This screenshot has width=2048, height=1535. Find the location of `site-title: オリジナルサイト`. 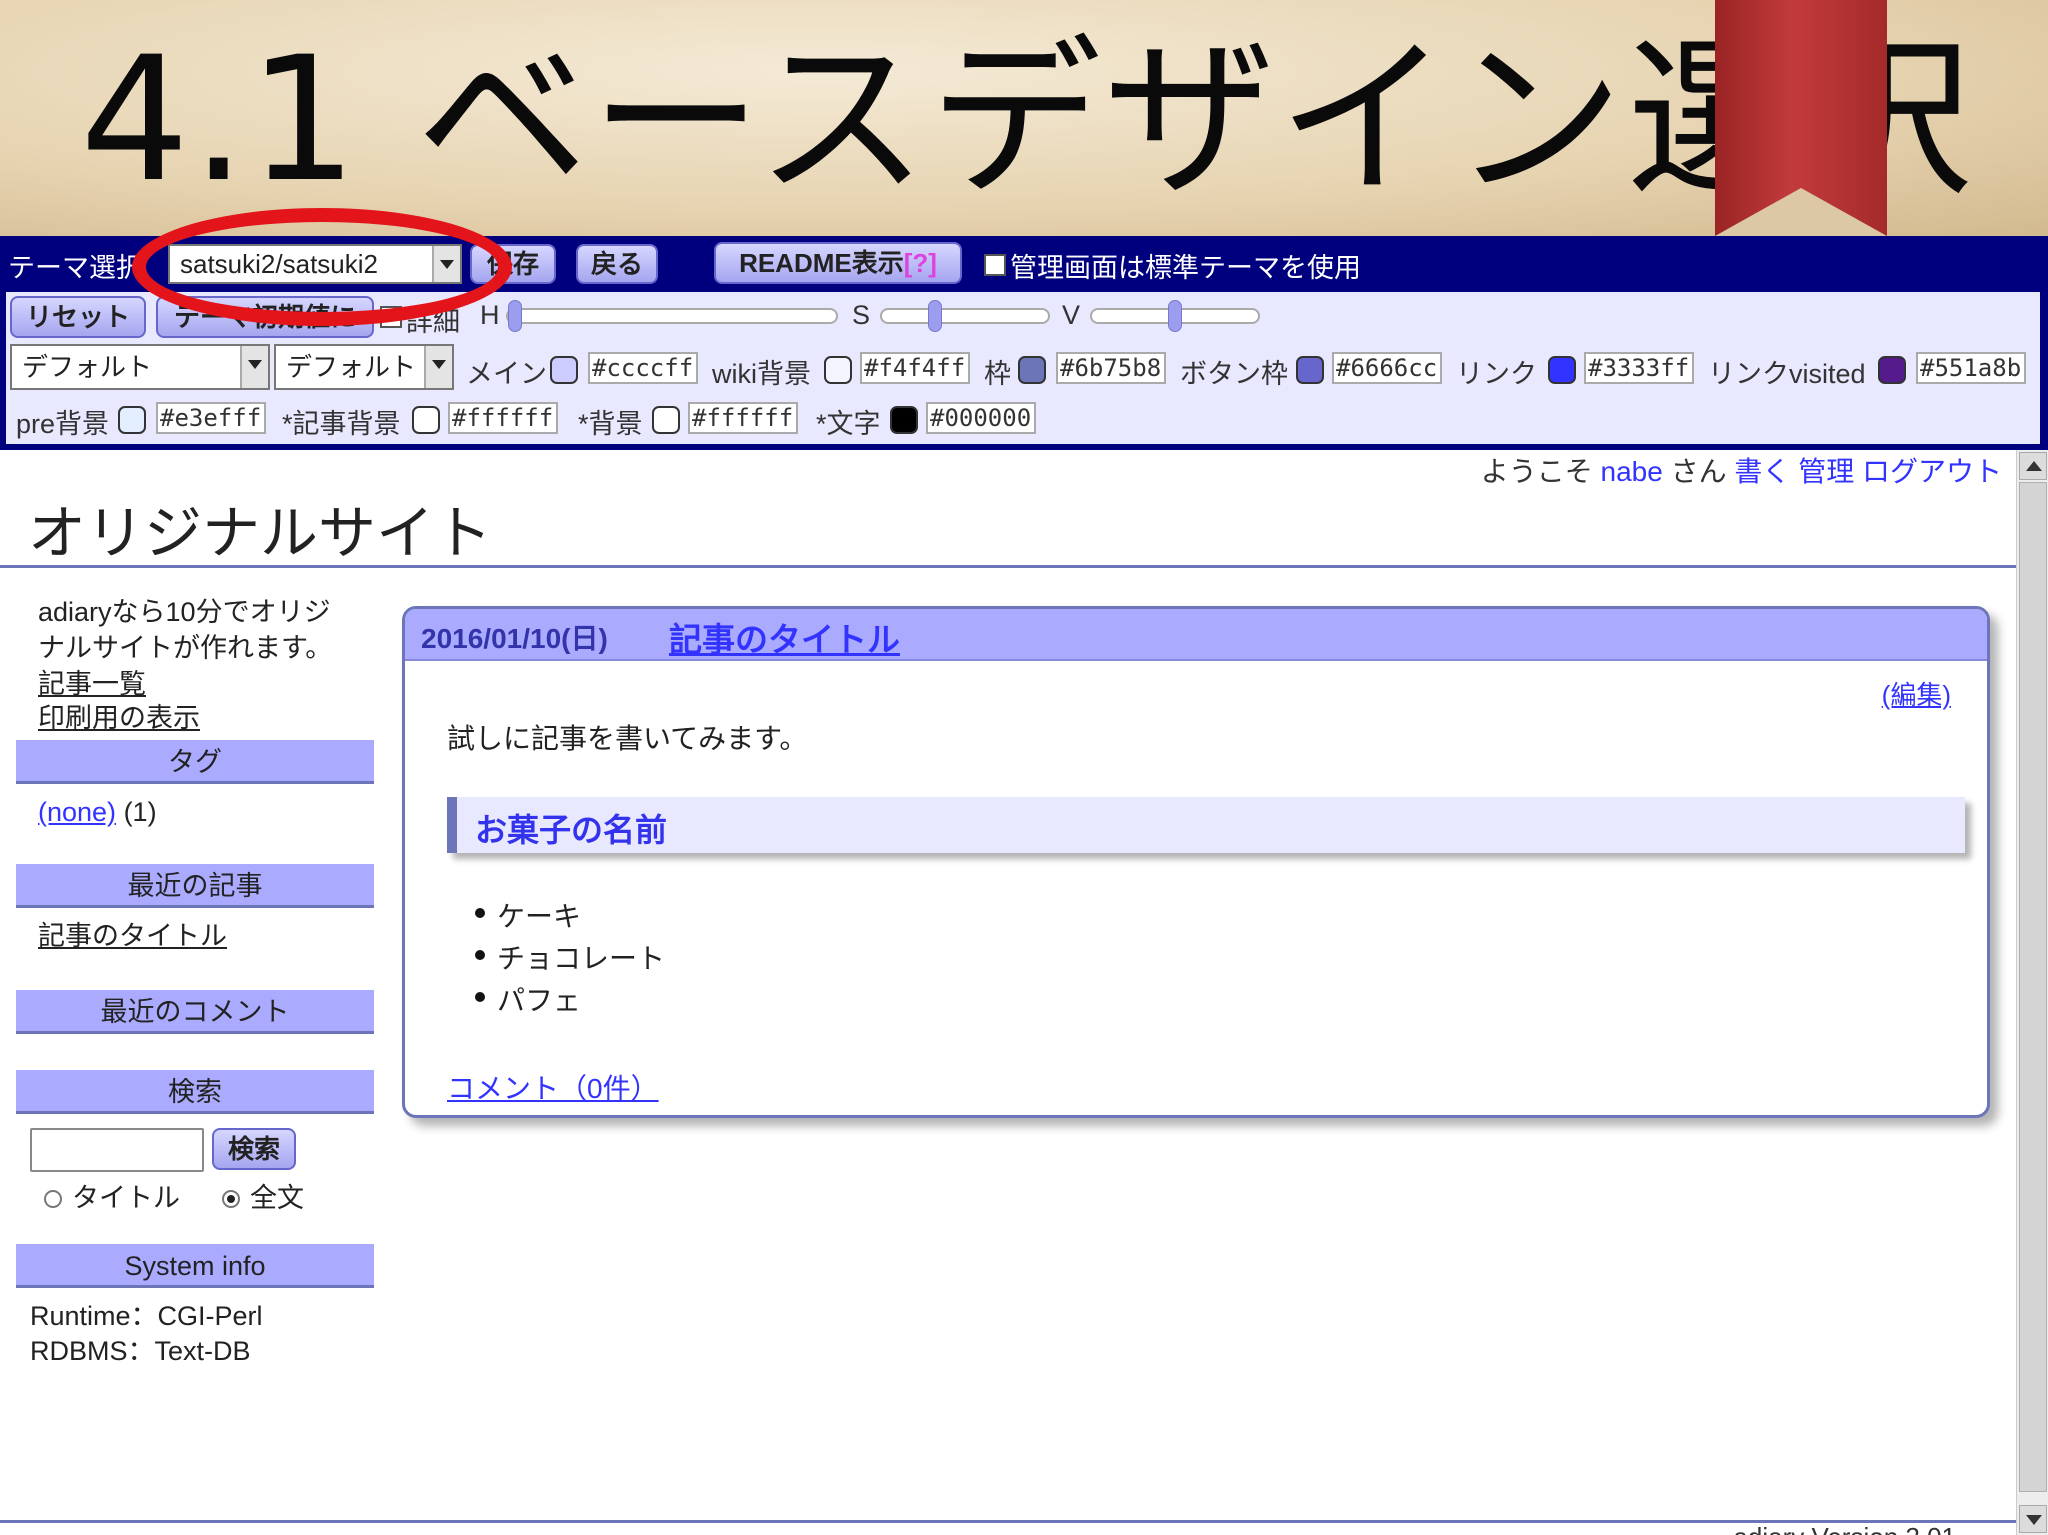

site-title: オリジナルサイト is located at coordinates (260, 528).